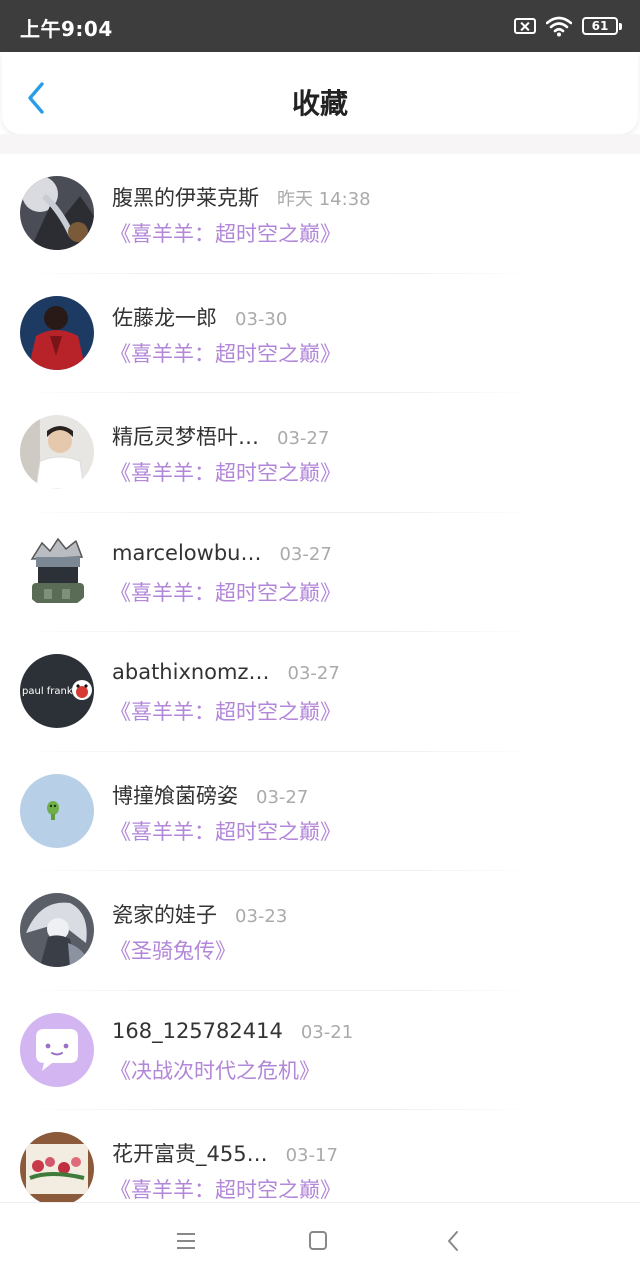 The width and height of the screenshot is (640, 1279). I want to click on user-name: 168_125782414, so click(197, 1031).